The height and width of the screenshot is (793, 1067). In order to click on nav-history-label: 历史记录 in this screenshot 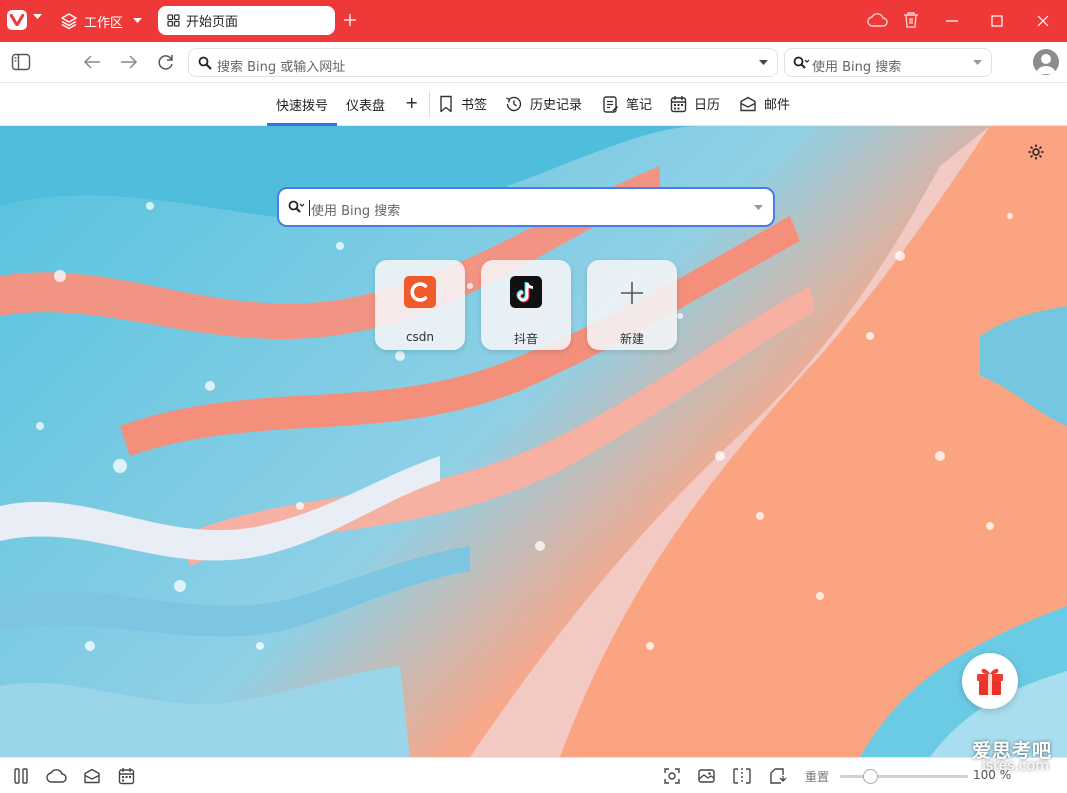, I will do `click(556, 105)`.